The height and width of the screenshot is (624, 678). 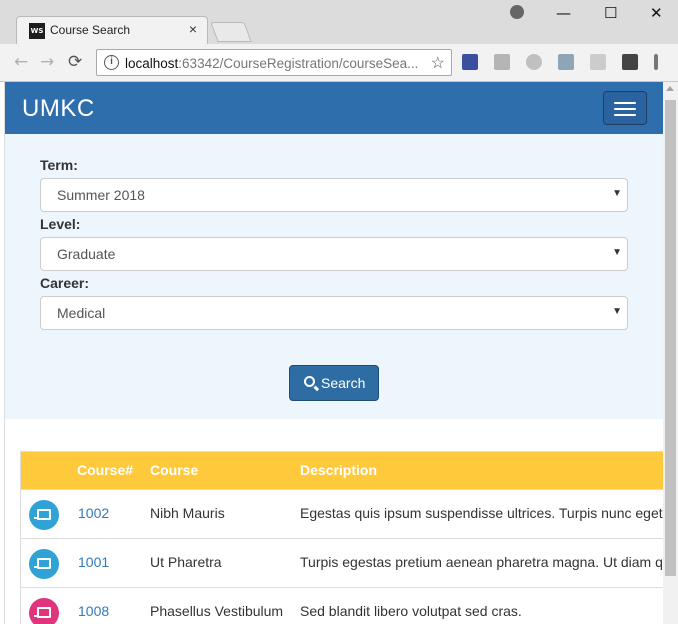 What do you see at coordinates (563, 13) in the screenshot?
I see `minimize-icon: —` at bounding box center [563, 13].